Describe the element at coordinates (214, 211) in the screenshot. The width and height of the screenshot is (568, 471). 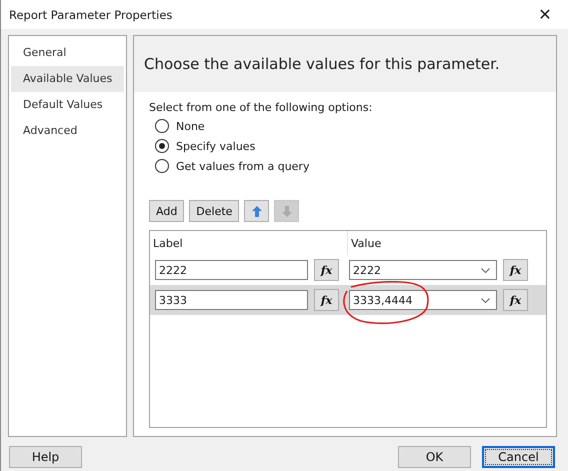
I see `delete-button: Delete` at that location.